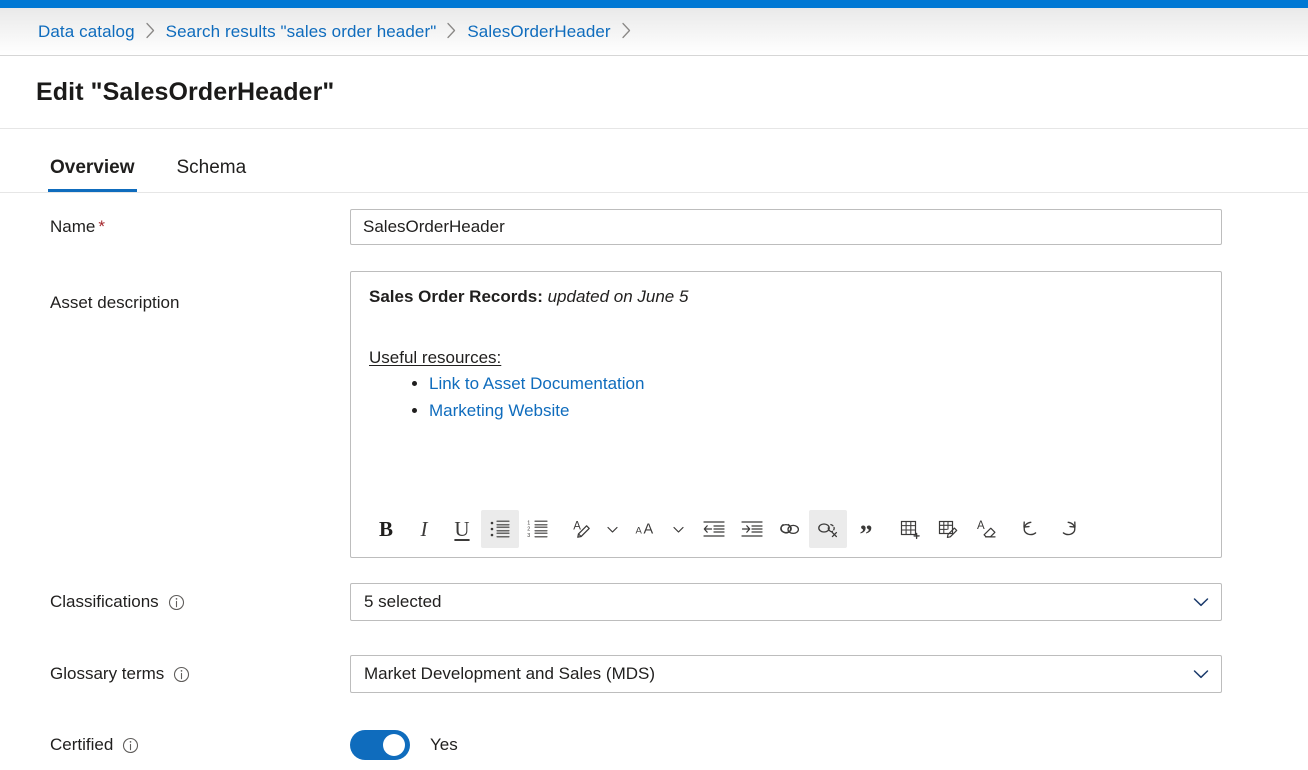 This screenshot has width=1308, height=770. Describe the element at coordinates (104, 601) in the screenshot. I see `classifications-label: Classifications` at that location.